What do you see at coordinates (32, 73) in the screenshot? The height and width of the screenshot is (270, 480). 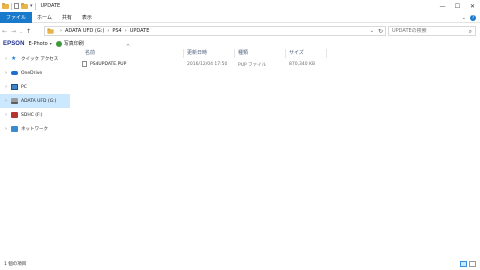 I see `sidebar-item-label: OneDrive` at bounding box center [32, 73].